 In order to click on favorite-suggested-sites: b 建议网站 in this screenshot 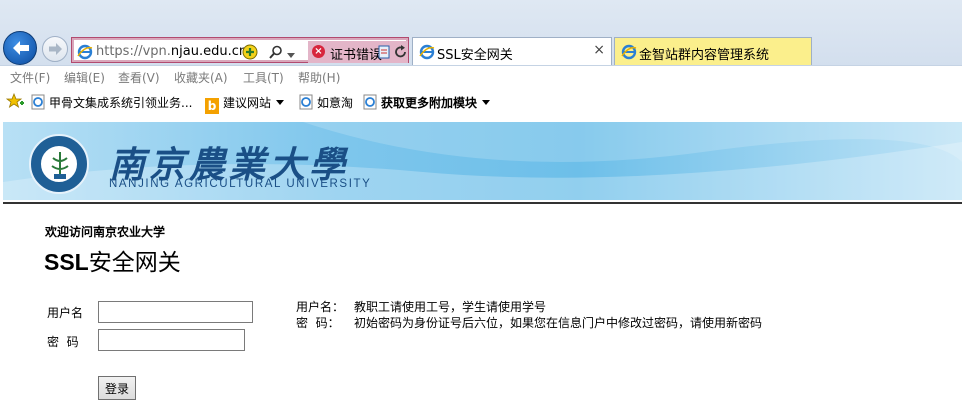, I will do `click(245, 104)`.